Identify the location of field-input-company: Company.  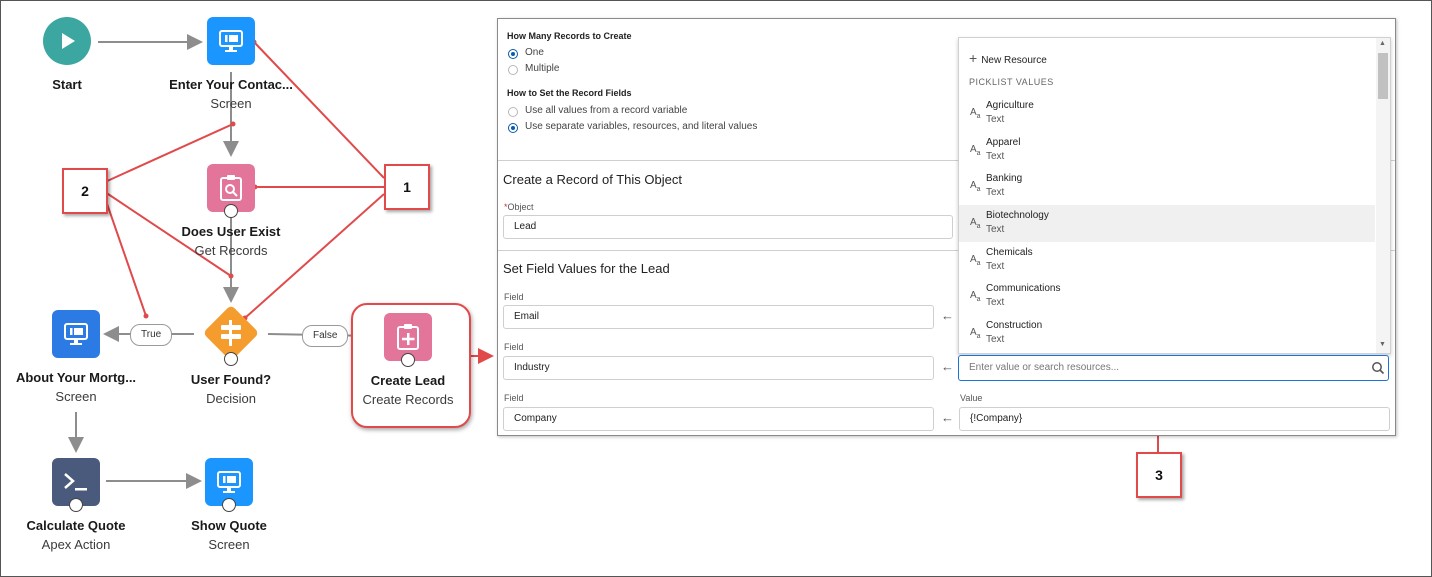
(718, 419).